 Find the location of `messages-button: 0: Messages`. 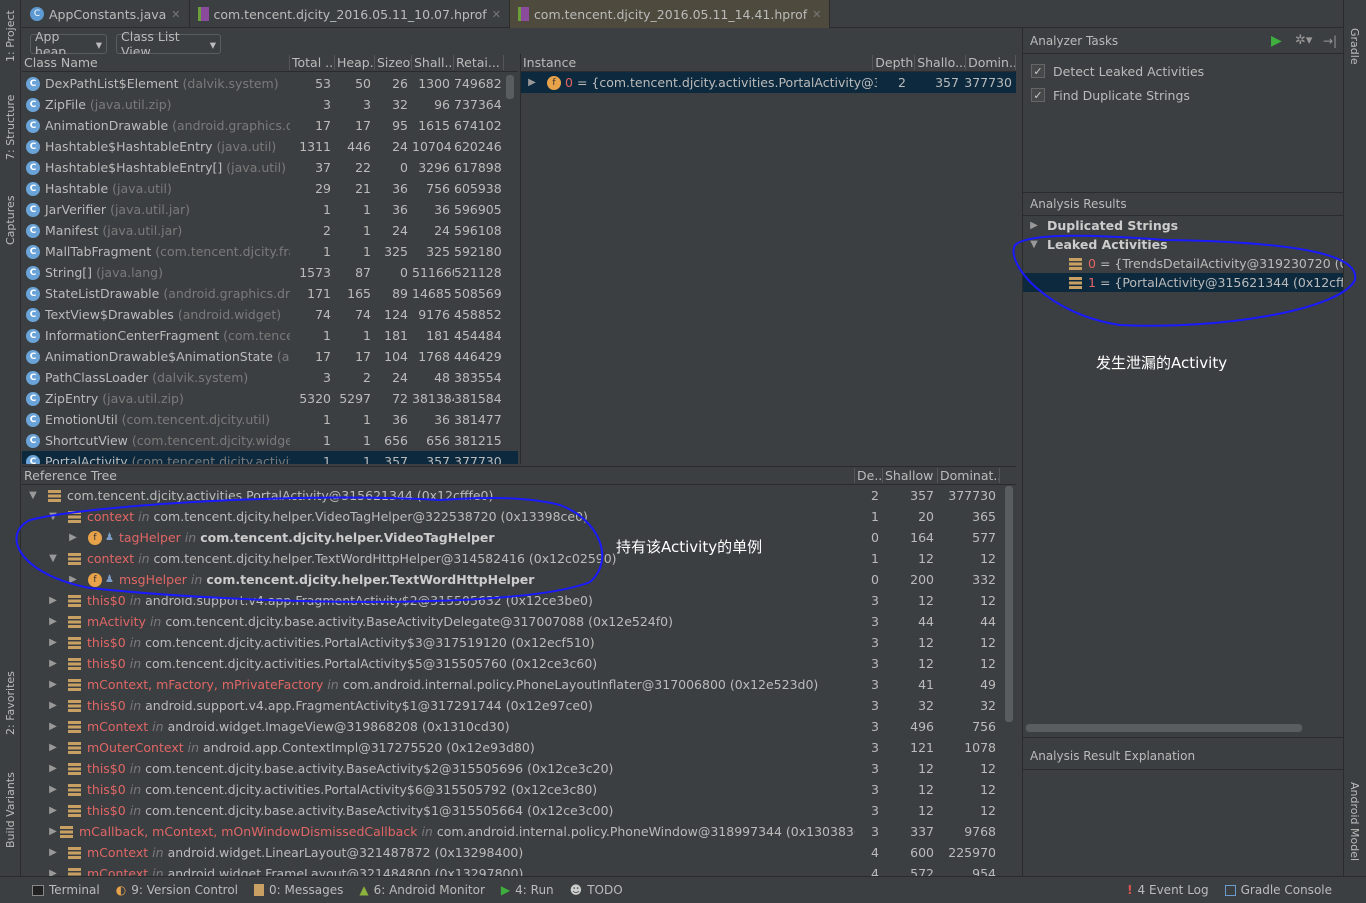

messages-button: 0: Messages is located at coordinates (298, 890).